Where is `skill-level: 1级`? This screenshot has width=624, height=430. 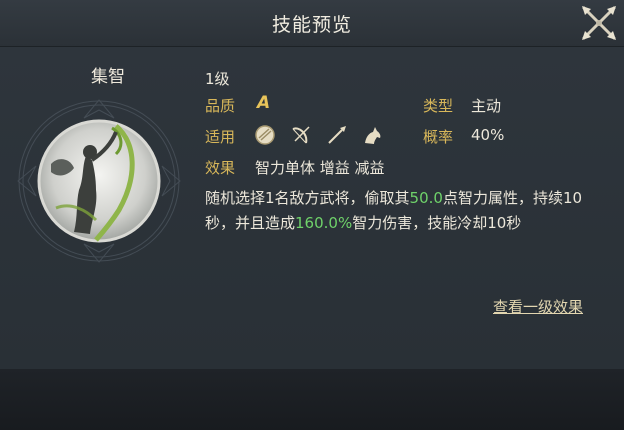
skill-level: 1级 is located at coordinates (217, 79).